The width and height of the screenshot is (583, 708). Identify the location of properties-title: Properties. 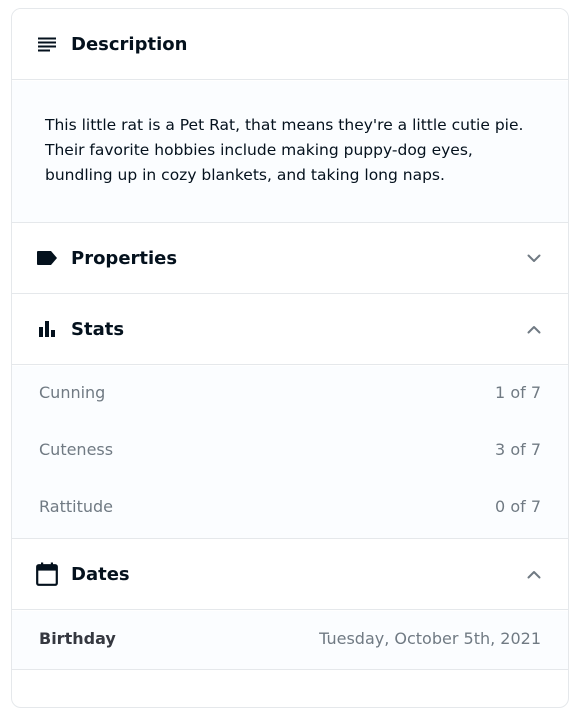
(124, 258).